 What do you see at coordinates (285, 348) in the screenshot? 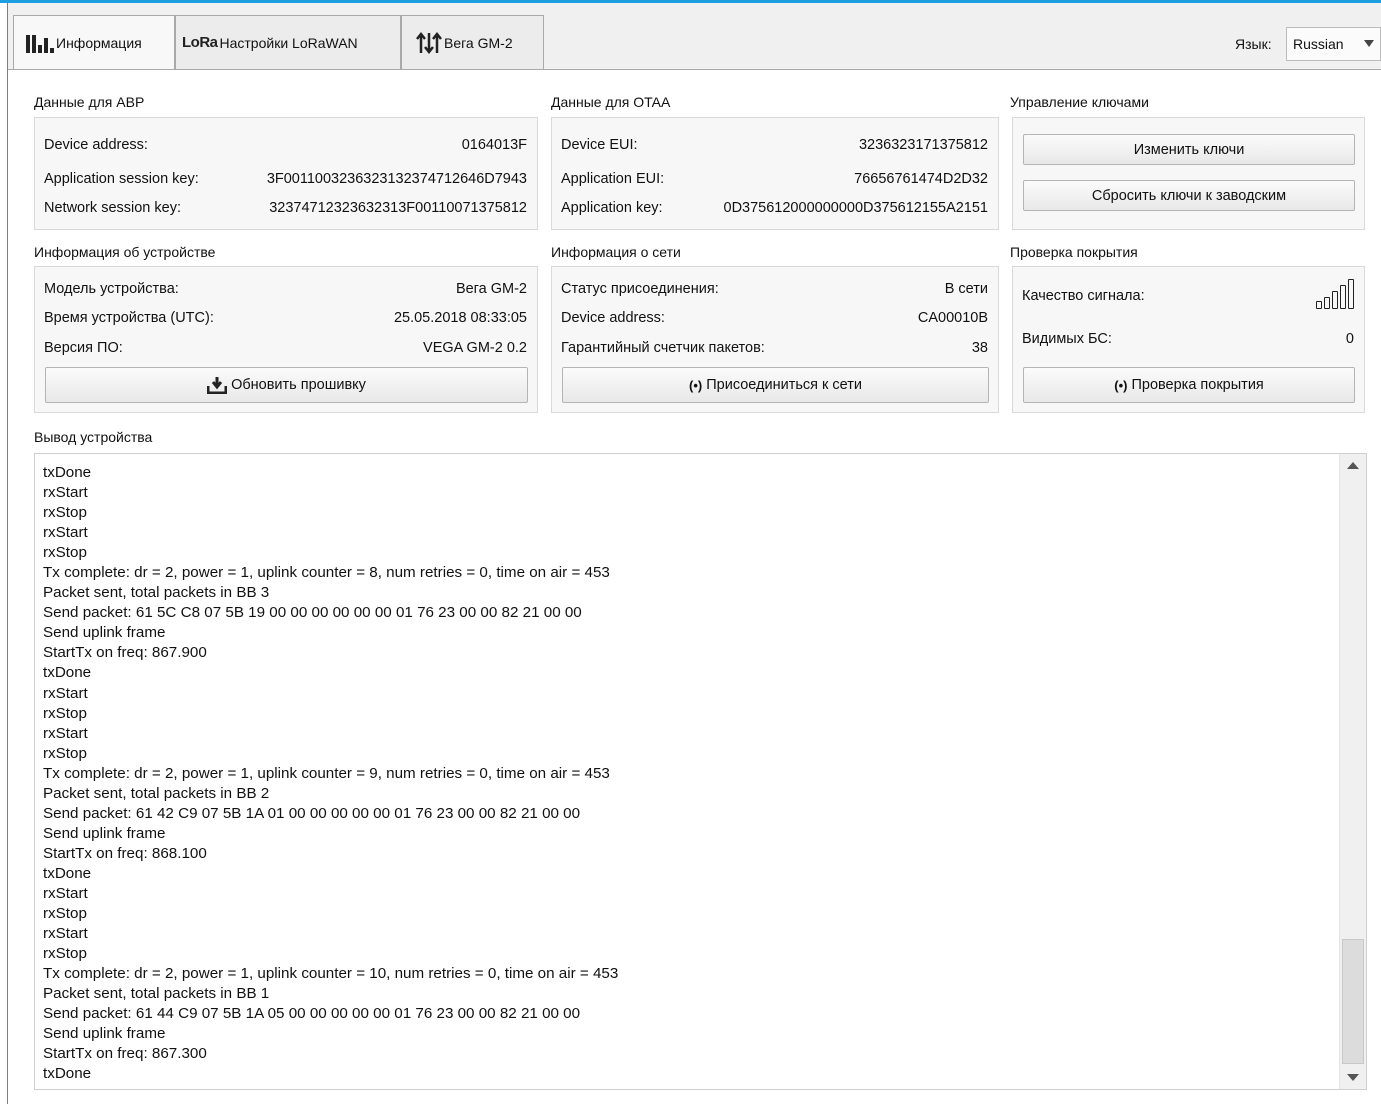
I see `device-row: Версия ПО: VEGA GM-2 0.2` at bounding box center [285, 348].